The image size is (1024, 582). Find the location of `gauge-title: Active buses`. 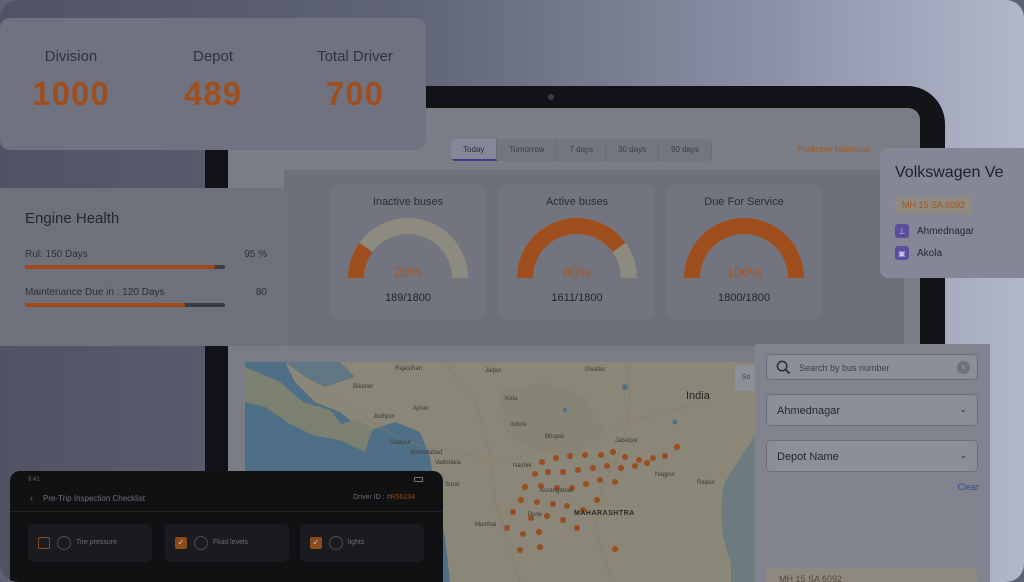

gauge-title: Active buses is located at coordinates (577, 202).